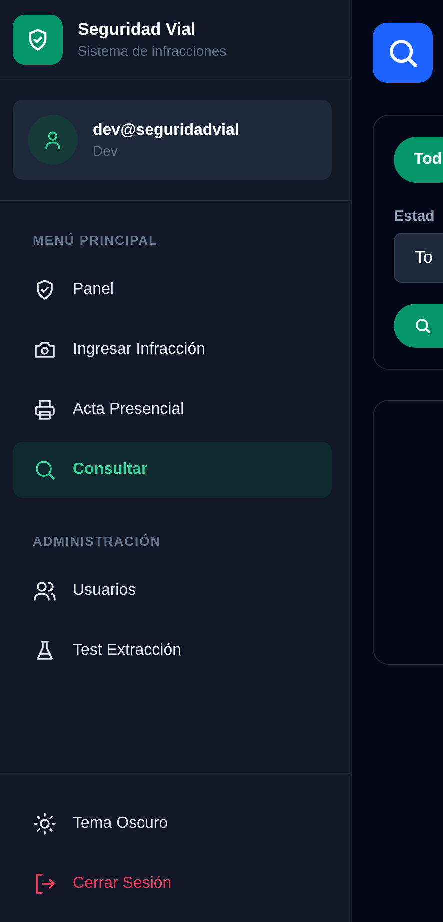  Describe the element at coordinates (53, 140) in the screenshot. I see `avatar-icon` at that location.